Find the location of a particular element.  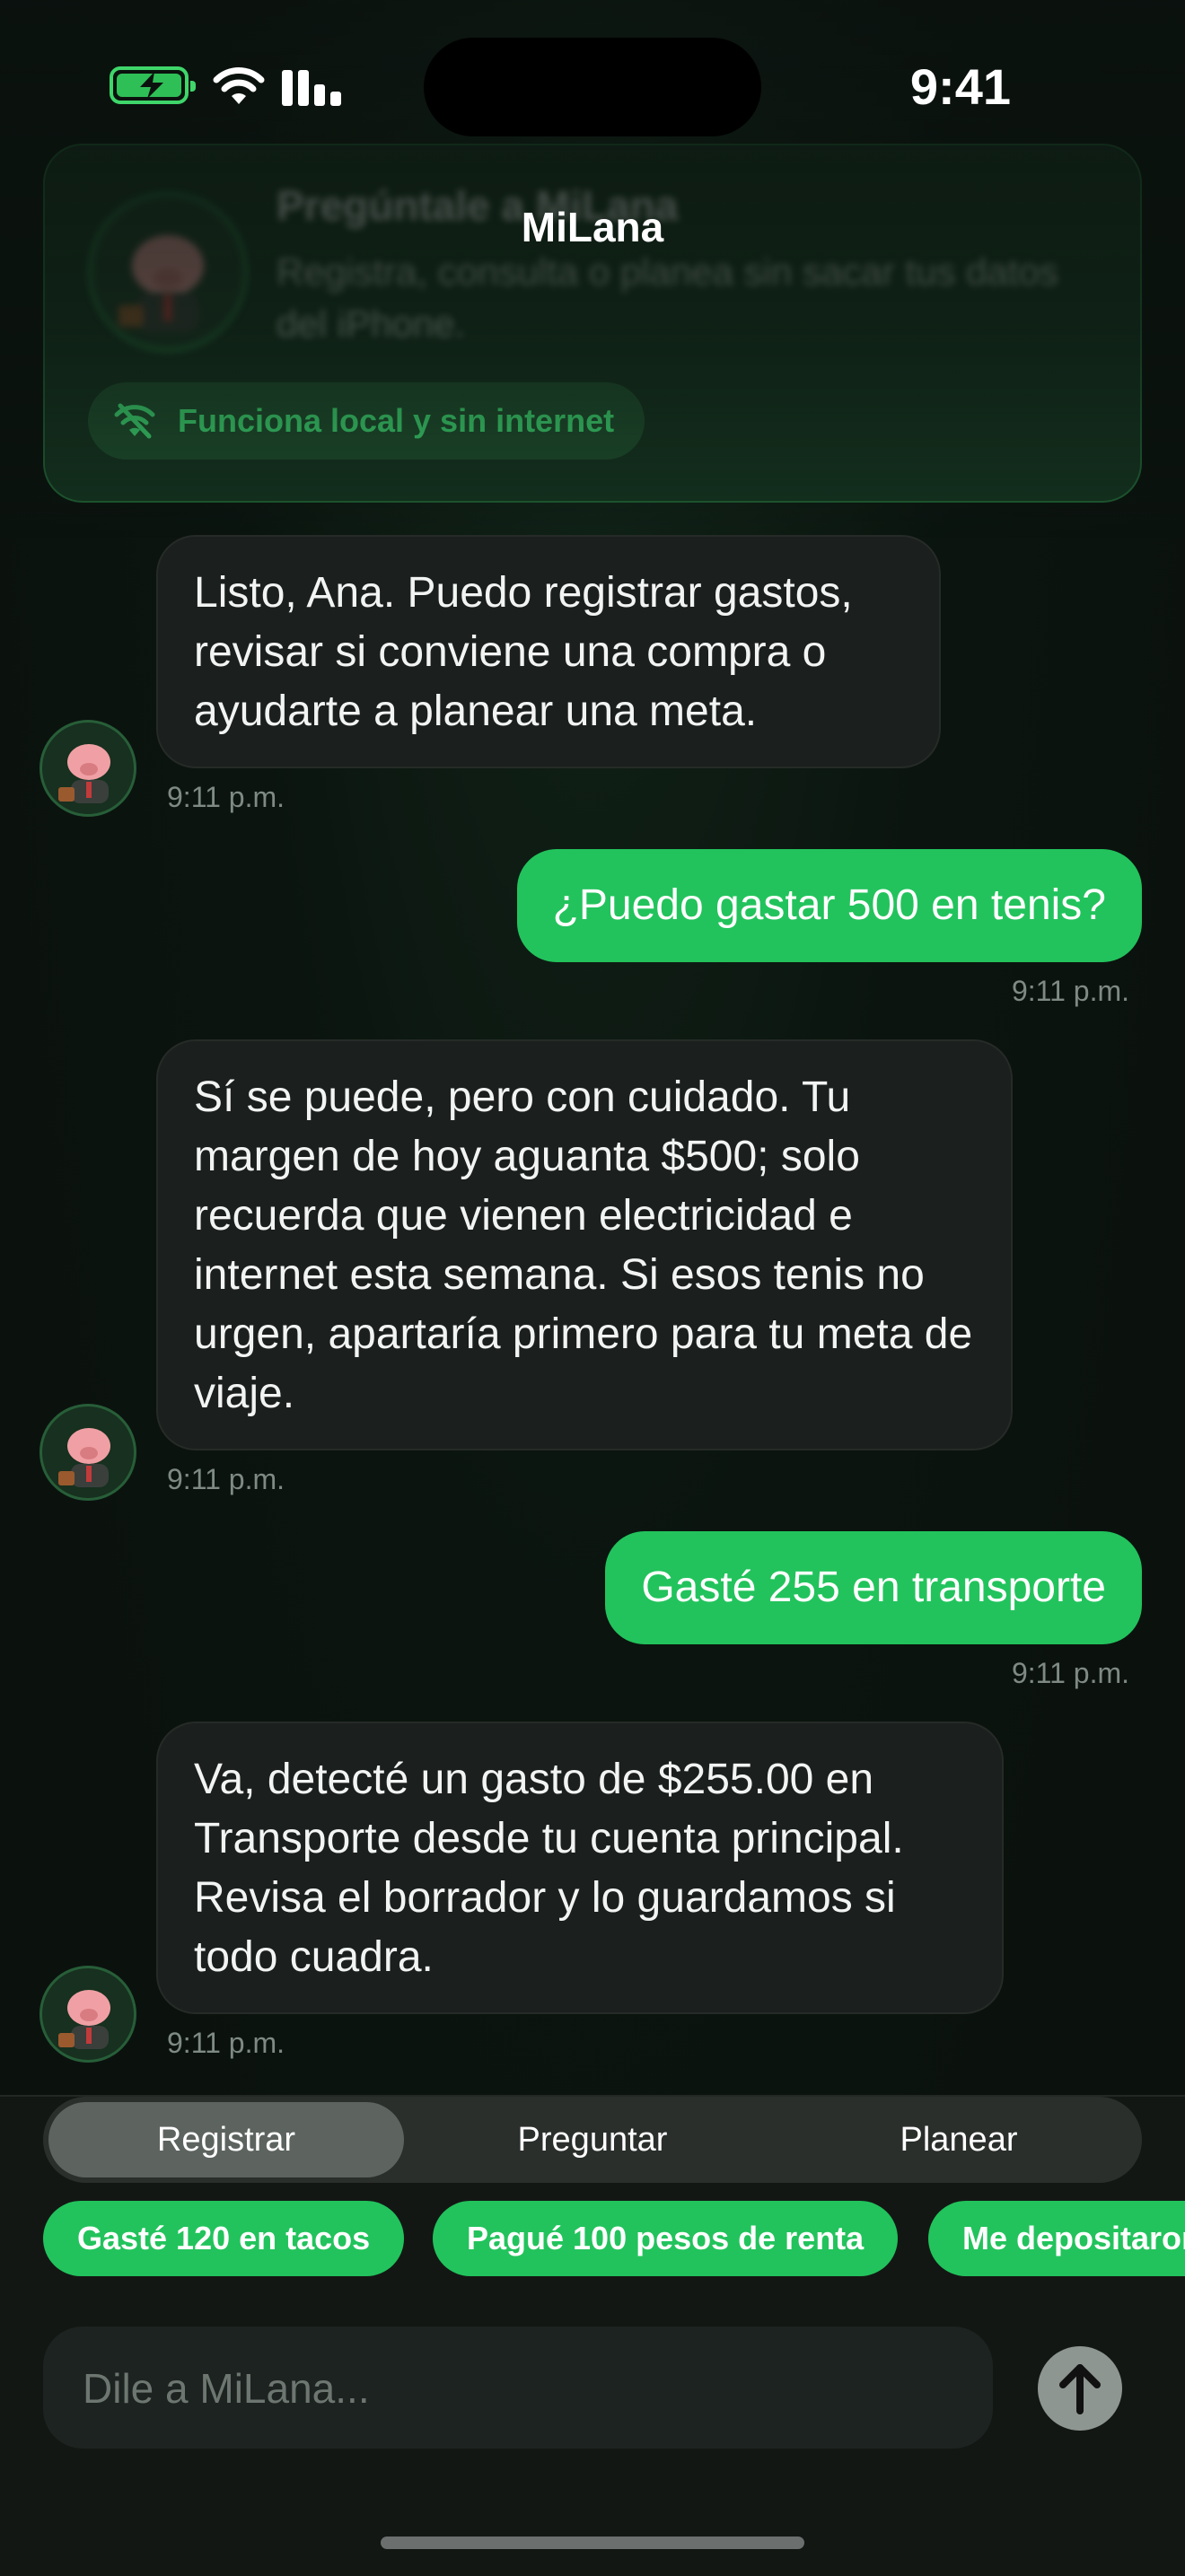

tab-preguntar: Preguntar is located at coordinates (592, 2139).